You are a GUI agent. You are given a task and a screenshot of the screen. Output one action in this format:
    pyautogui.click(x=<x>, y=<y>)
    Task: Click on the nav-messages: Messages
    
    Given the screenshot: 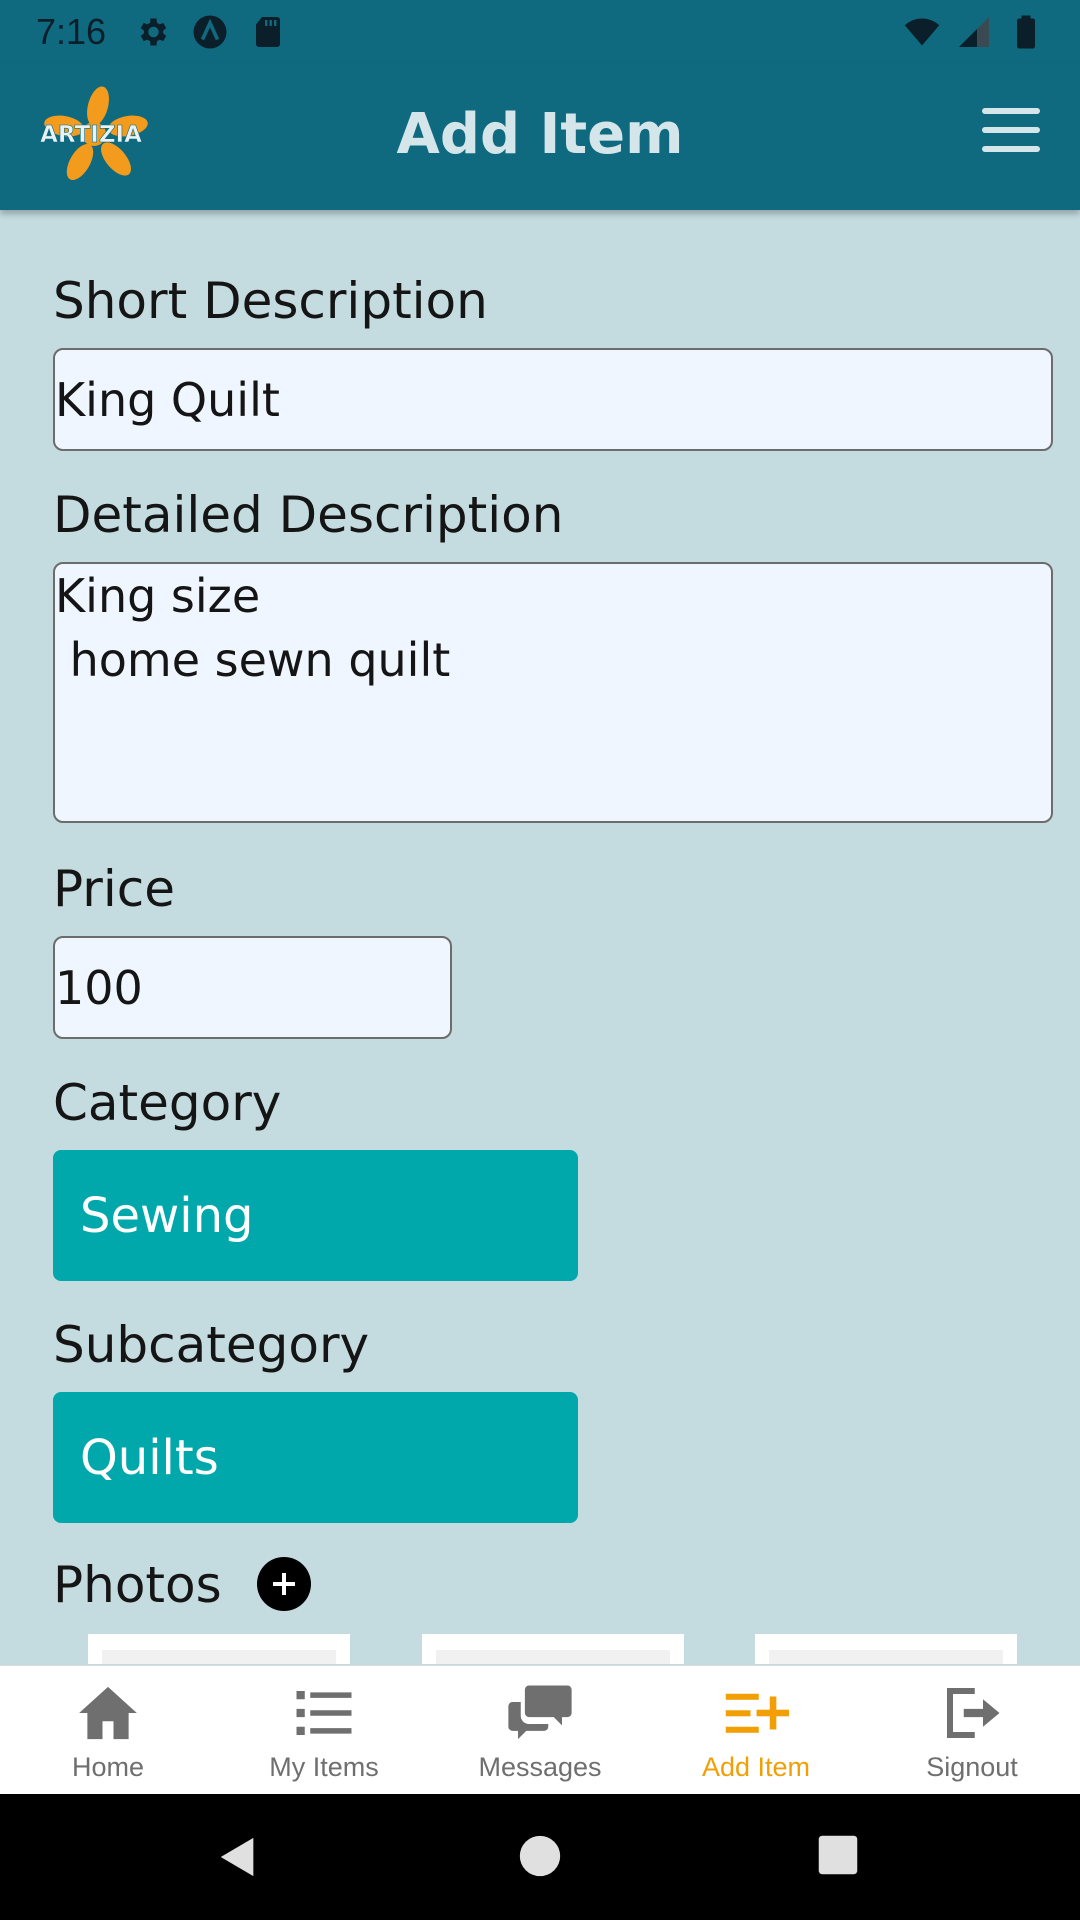 What is the action you would take?
    pyautogui.click(x=540, y=1730)
    